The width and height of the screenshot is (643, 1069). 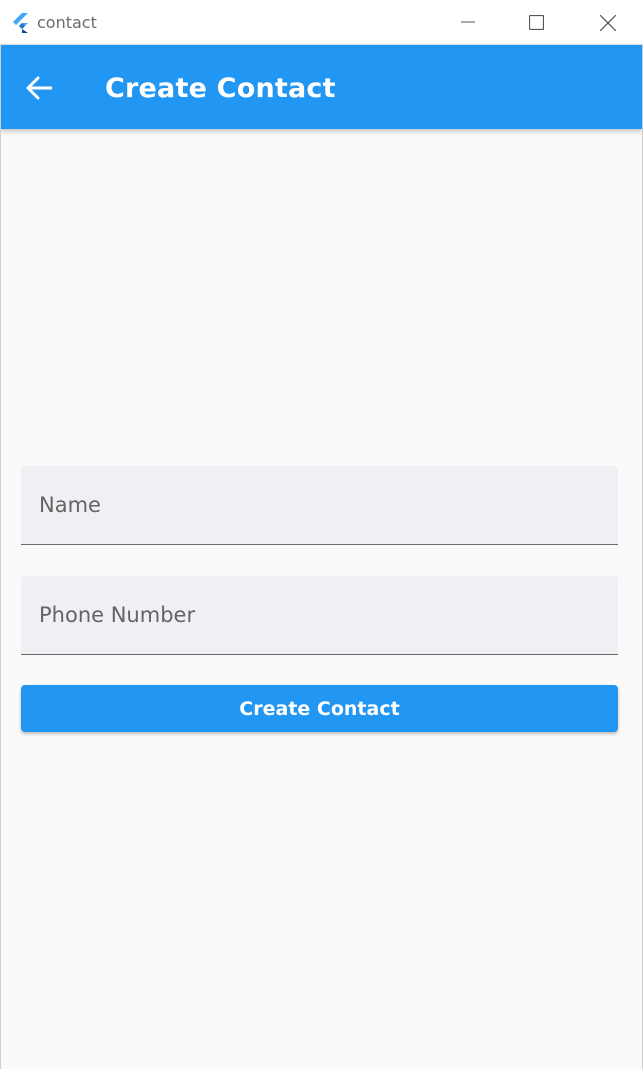 I want to click on minimize-icon, so click(x=468, y=22).